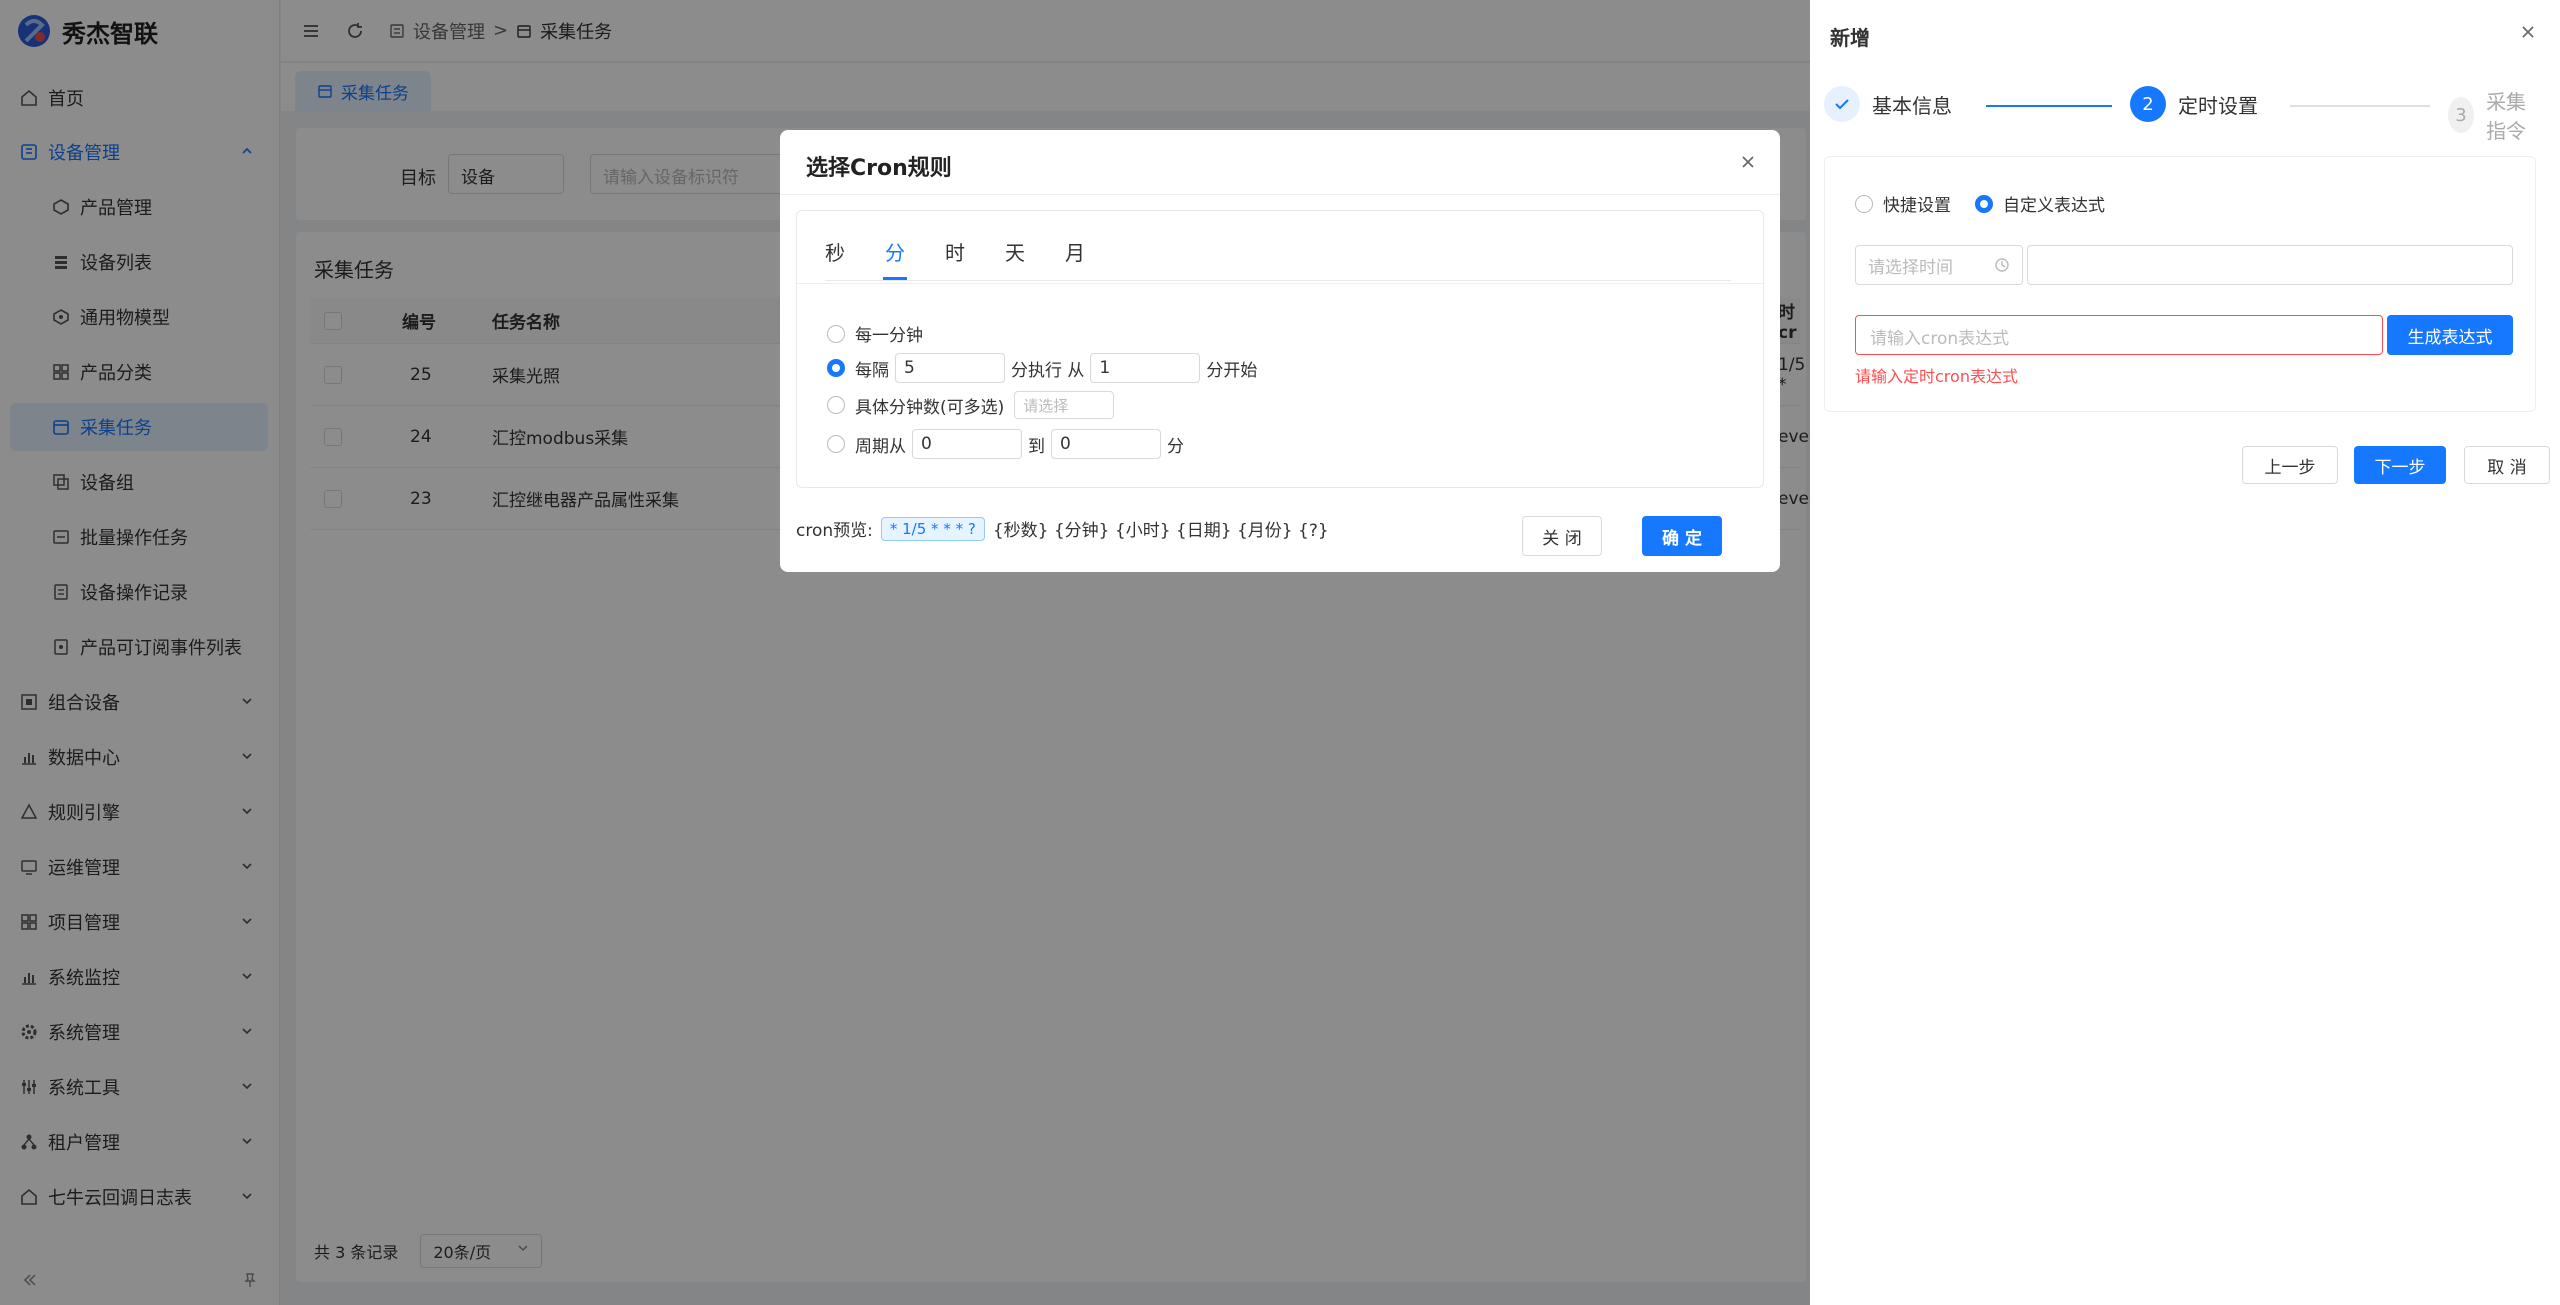 This screenshot has height=1305, width=2560. Describe the element at coordinates (930, 407) in the screenshot. I see `option-label: 具体分钟数(可多选)` at that location.